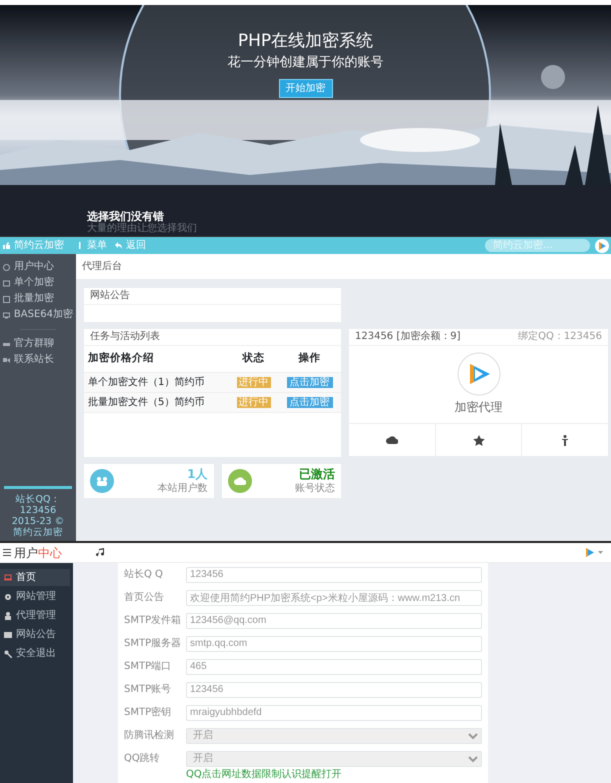 The width and height of the screenshot is (611, 783). I want to click on input-field: 欢迎使用简约PHP加密系统<p>米粒小屋源码：www.m213.cn, so click(334, 598).